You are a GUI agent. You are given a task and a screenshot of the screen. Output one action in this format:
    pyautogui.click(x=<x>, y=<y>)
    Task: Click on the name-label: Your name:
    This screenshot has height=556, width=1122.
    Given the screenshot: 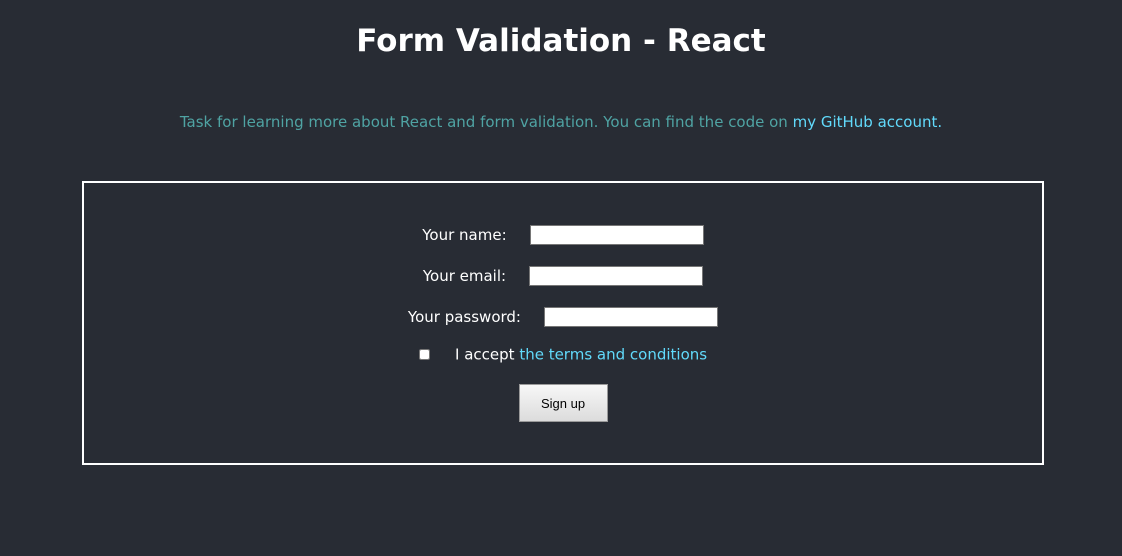 What is the action you would take?
    pyautogui.click(x=464, y=234)
    